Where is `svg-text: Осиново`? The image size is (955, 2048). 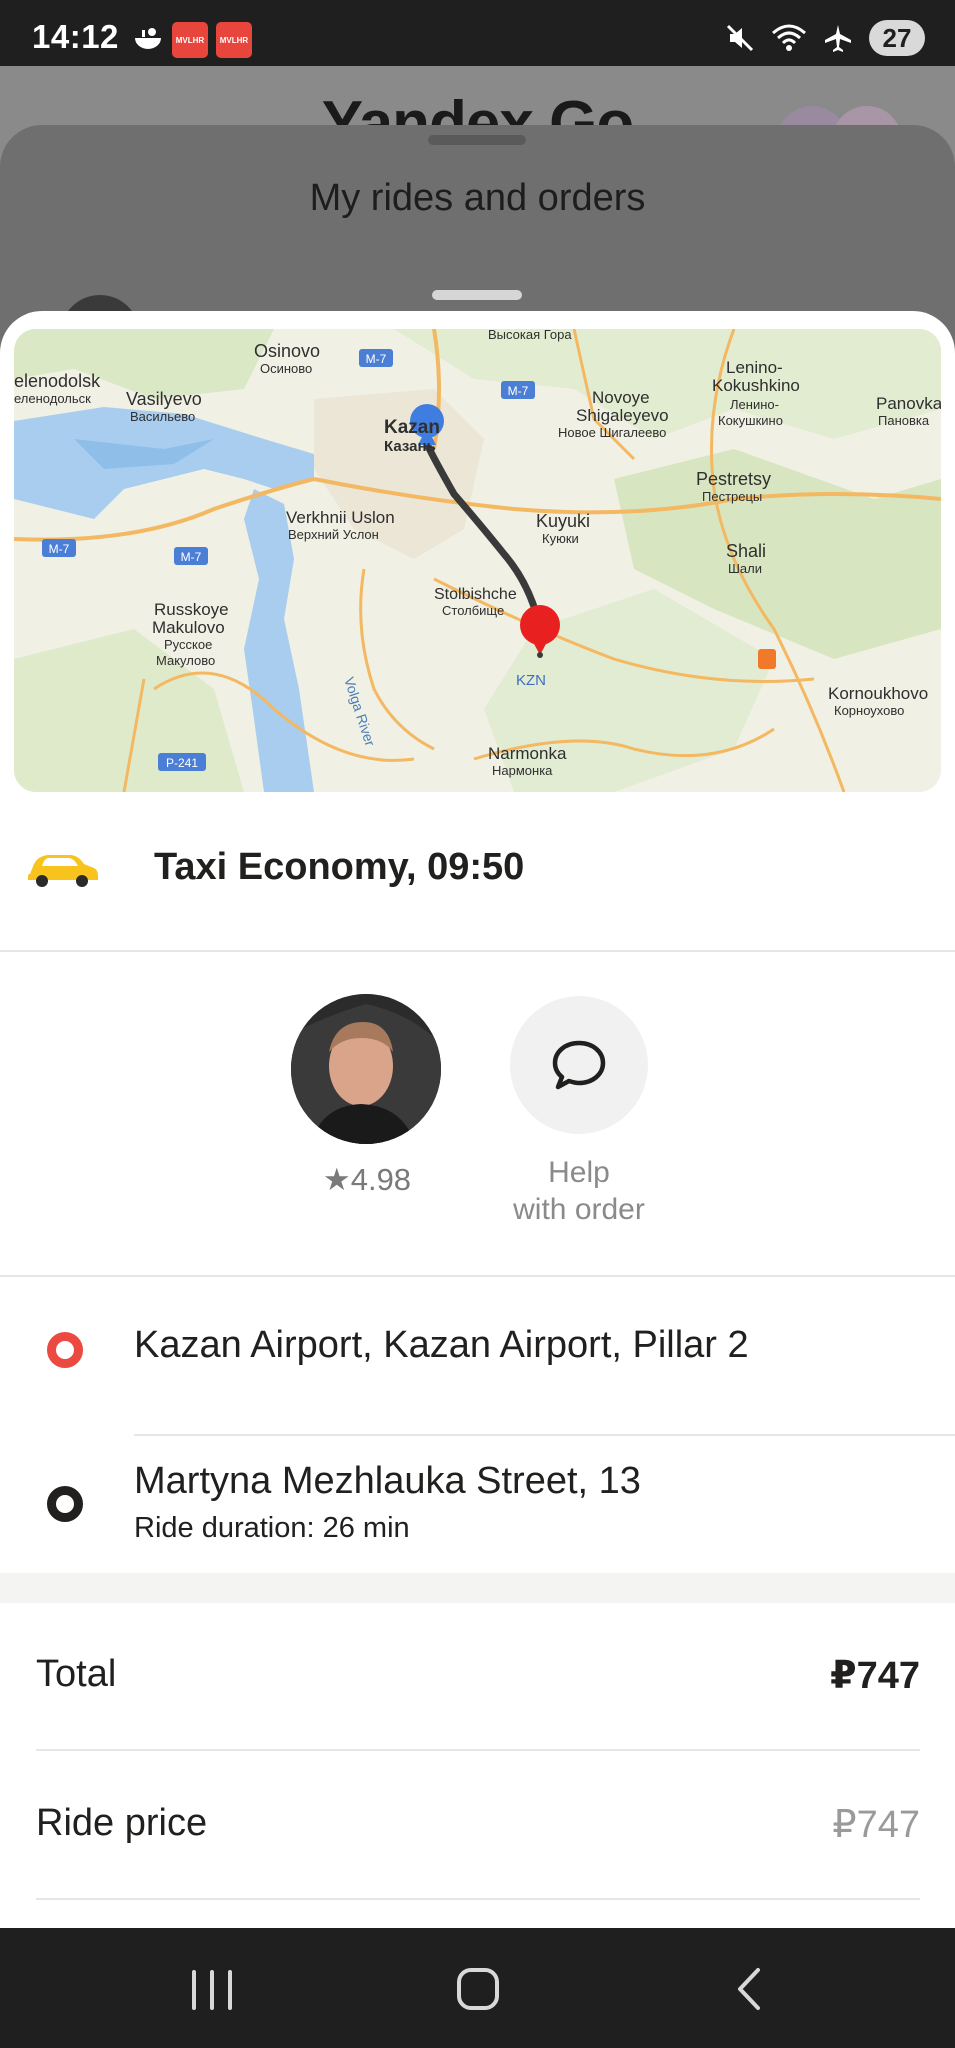
svg-text: Осиново is located at coordinates (286, 368).